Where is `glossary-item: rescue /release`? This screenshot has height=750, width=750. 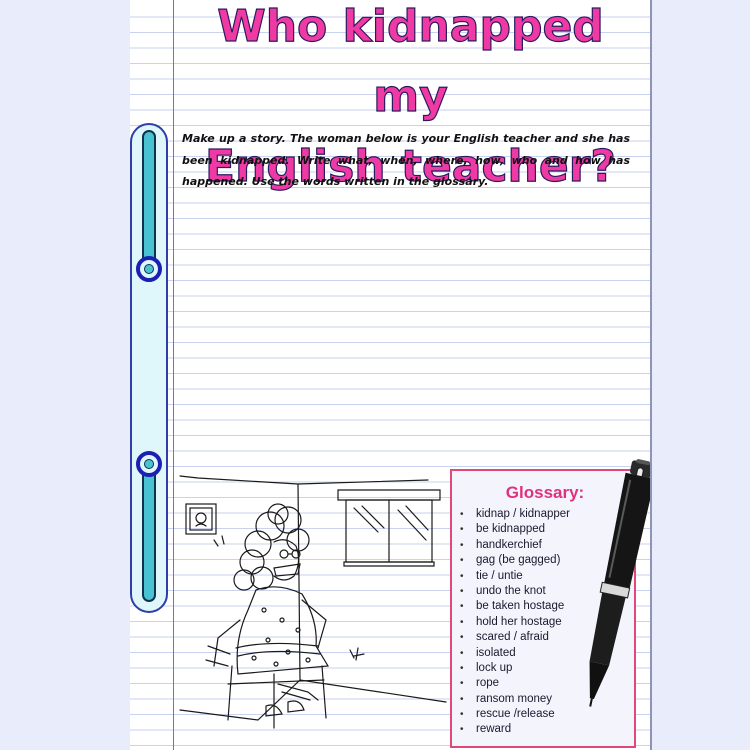
glossary-item: rescue /release is located at coordinates (515, 714).